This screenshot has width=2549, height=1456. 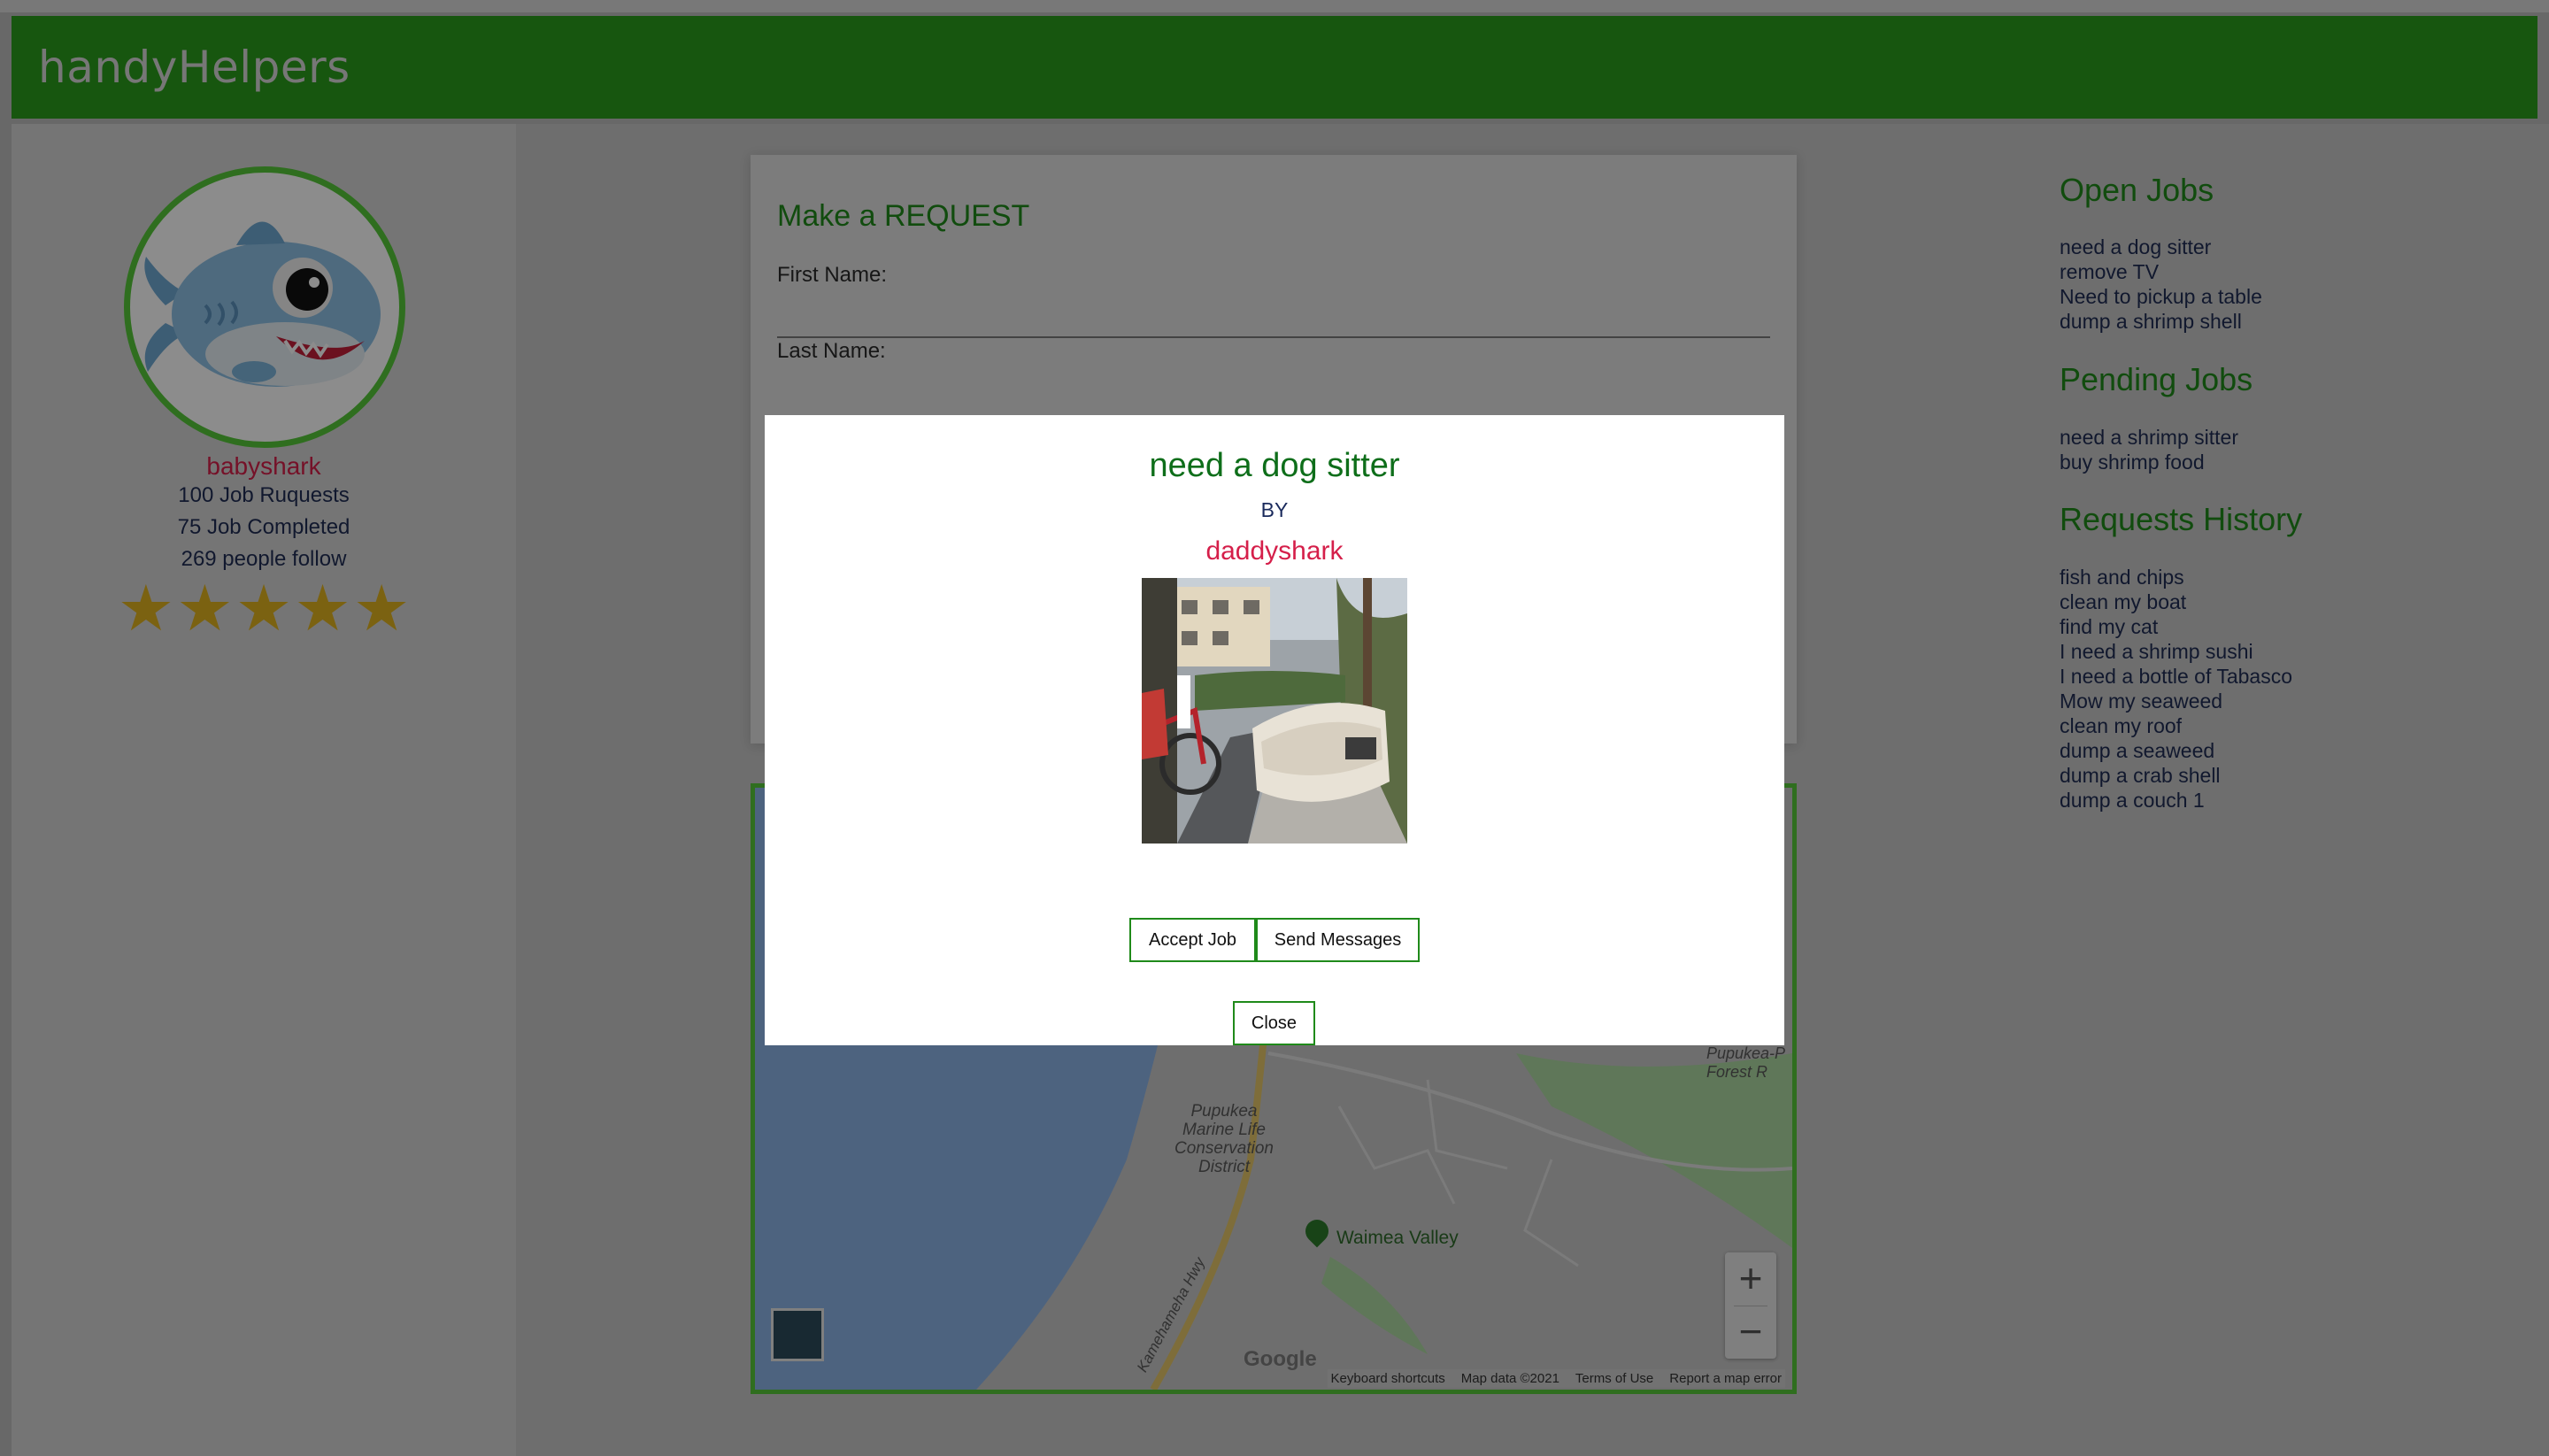 I want to click on close-button: Close, so click(x=1274, y=1023).